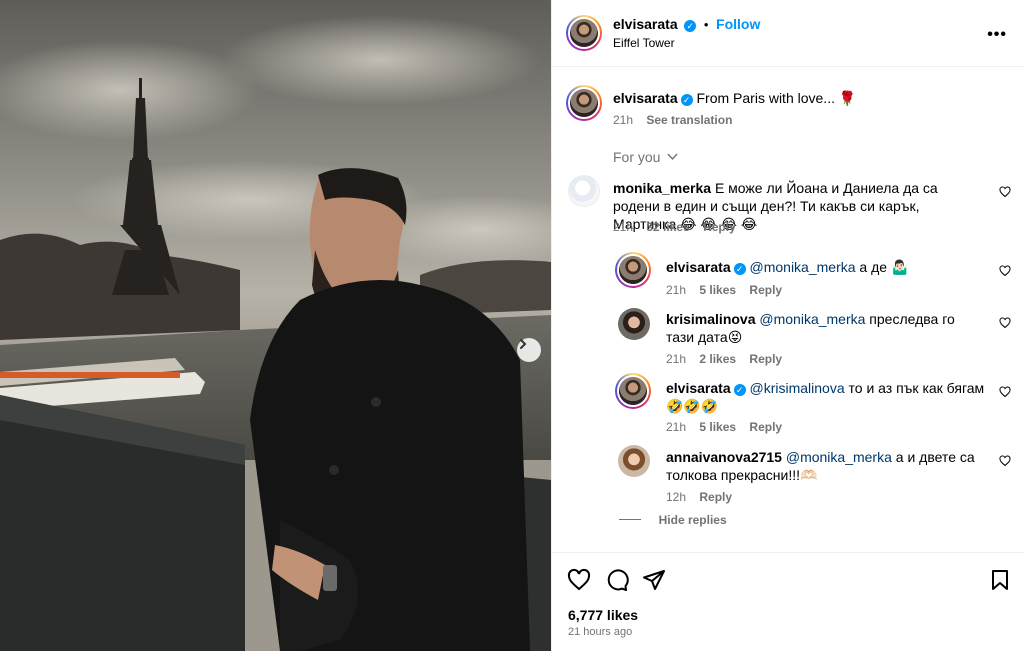 The width and height of the screenshot is (1024, 651). I want to click on author-username: elvisarata, so click(645, 24).